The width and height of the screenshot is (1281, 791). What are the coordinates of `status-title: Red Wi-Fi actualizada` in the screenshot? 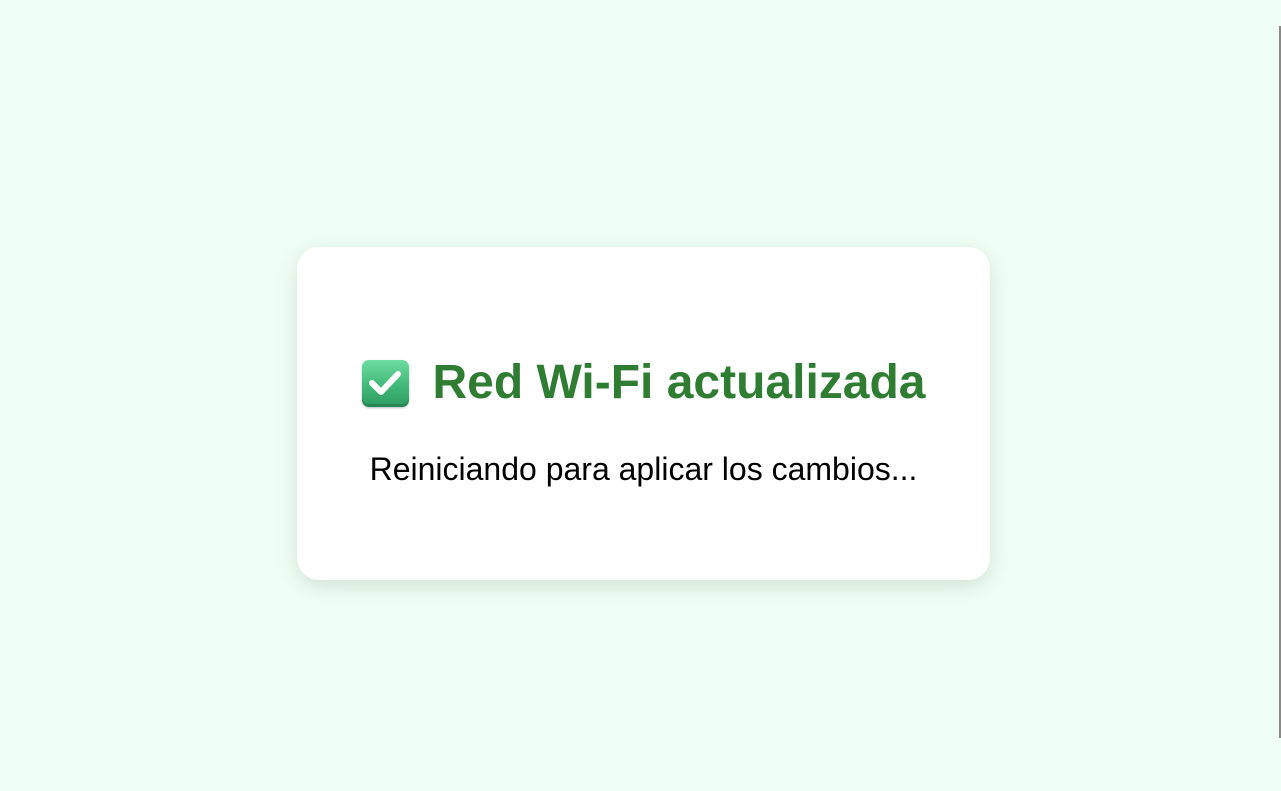 It's located at (679, 382).